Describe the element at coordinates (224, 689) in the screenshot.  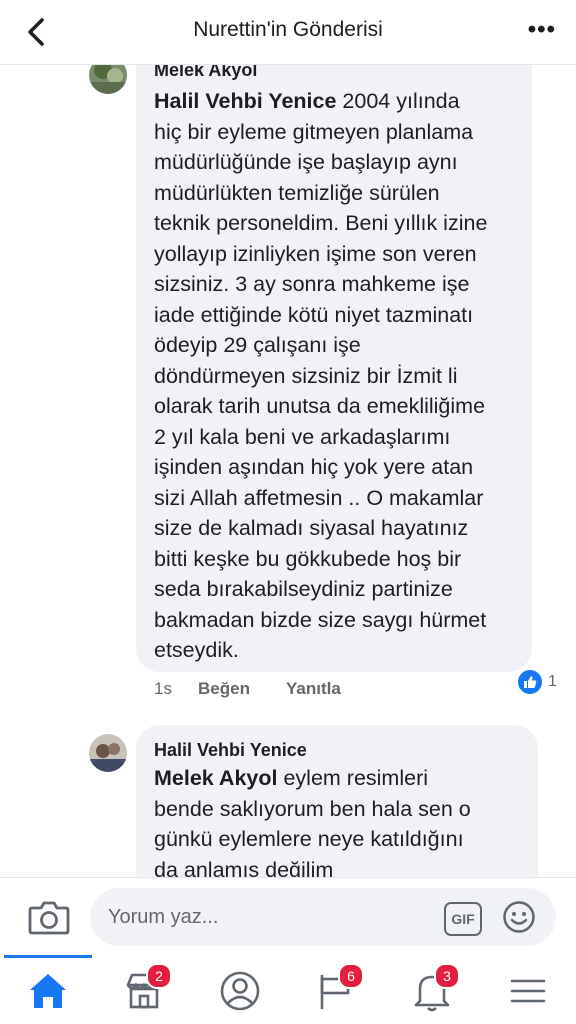
I see `like-button: Beğen` at that location.